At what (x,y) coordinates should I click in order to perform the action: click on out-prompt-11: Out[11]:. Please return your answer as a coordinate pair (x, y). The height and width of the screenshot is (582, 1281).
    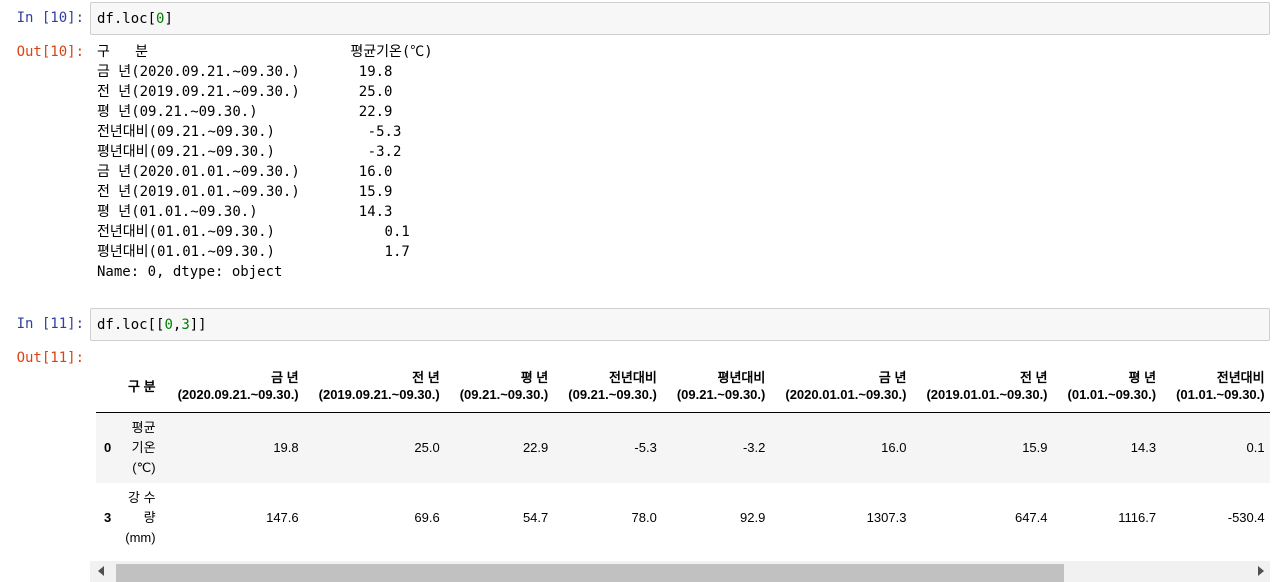
    Looking at the image, I should click on (50, 358).